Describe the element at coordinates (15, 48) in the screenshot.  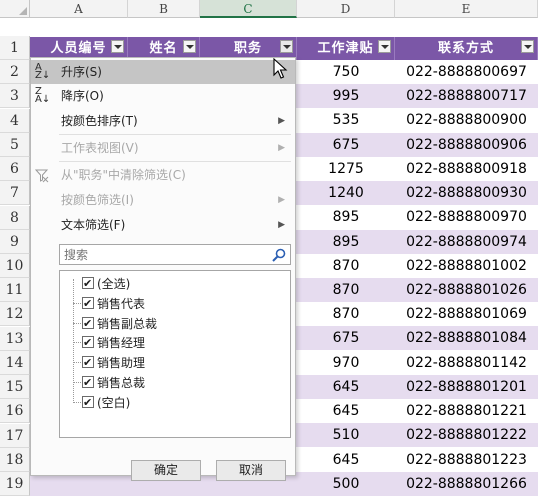
I see `row-header: 1` at that location.